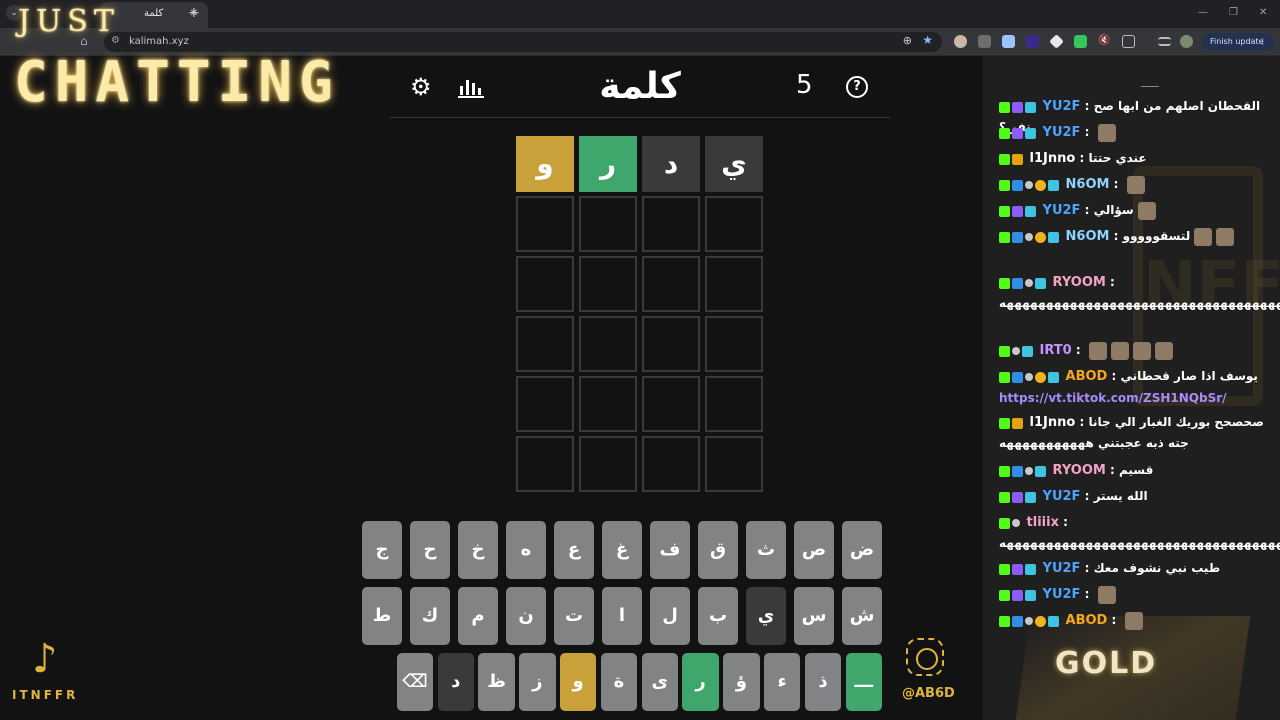 The image size is (1280, 720). Describe the element at coordinates (734, 164) in the screenshot. I see `board-tile: ي` at that location.